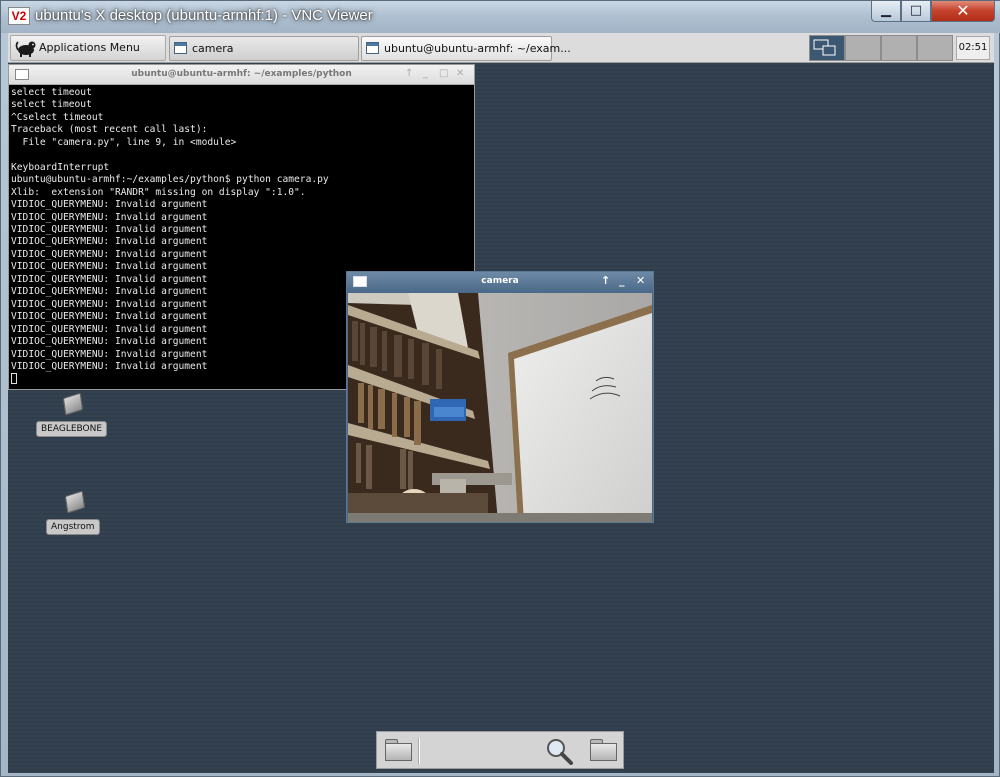 This screenshot has width=1000, height=777. Describe the element at coordinates (60, 167) in the screenshot. I see `terminal-line: KeyboardInterrupt` at that location.